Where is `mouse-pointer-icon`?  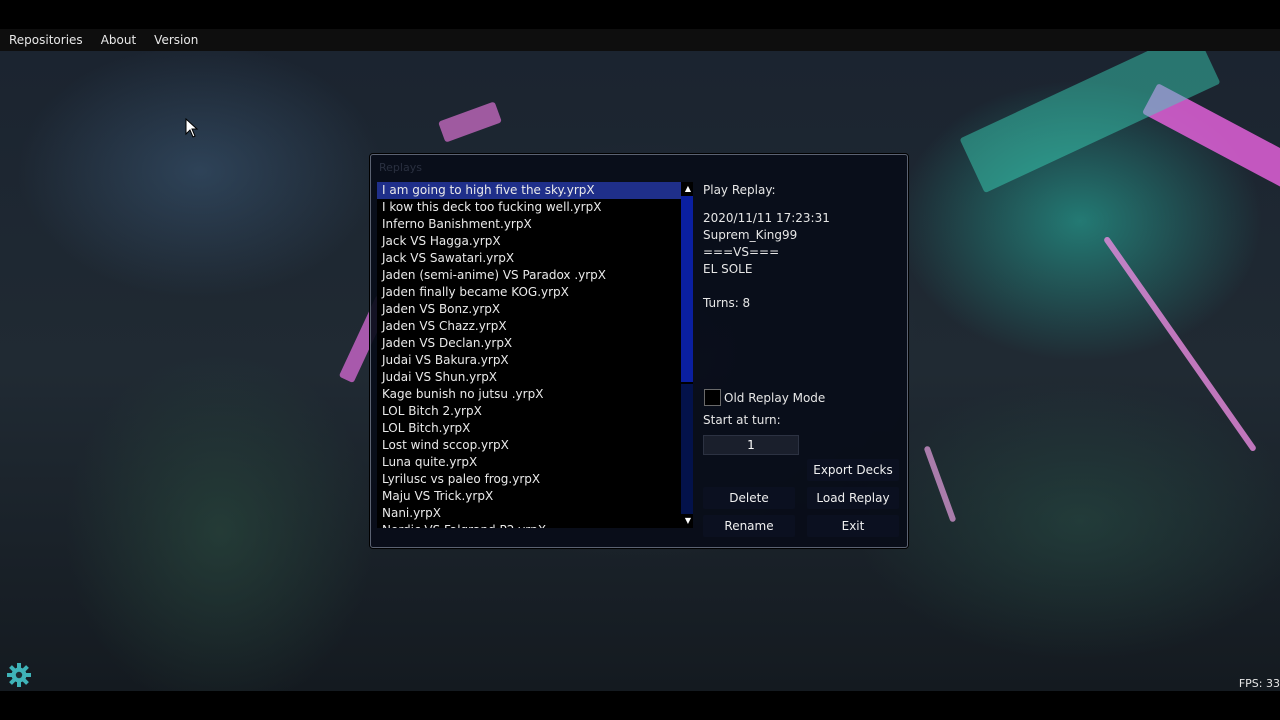
mouse-pointer-icon is located at coordinates (192, 128).